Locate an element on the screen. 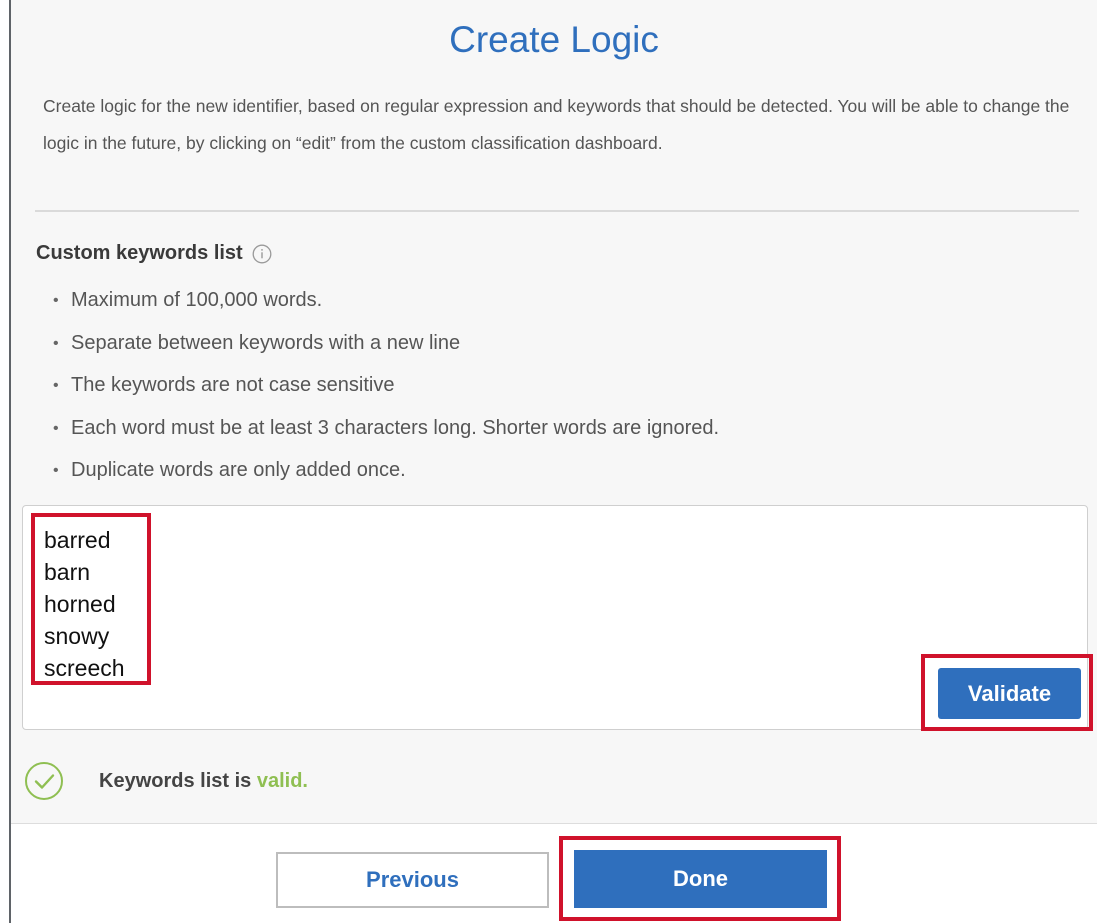 This screenshot has width=1097, height=923. check-circle-icon is located at coordinates (44, 781).